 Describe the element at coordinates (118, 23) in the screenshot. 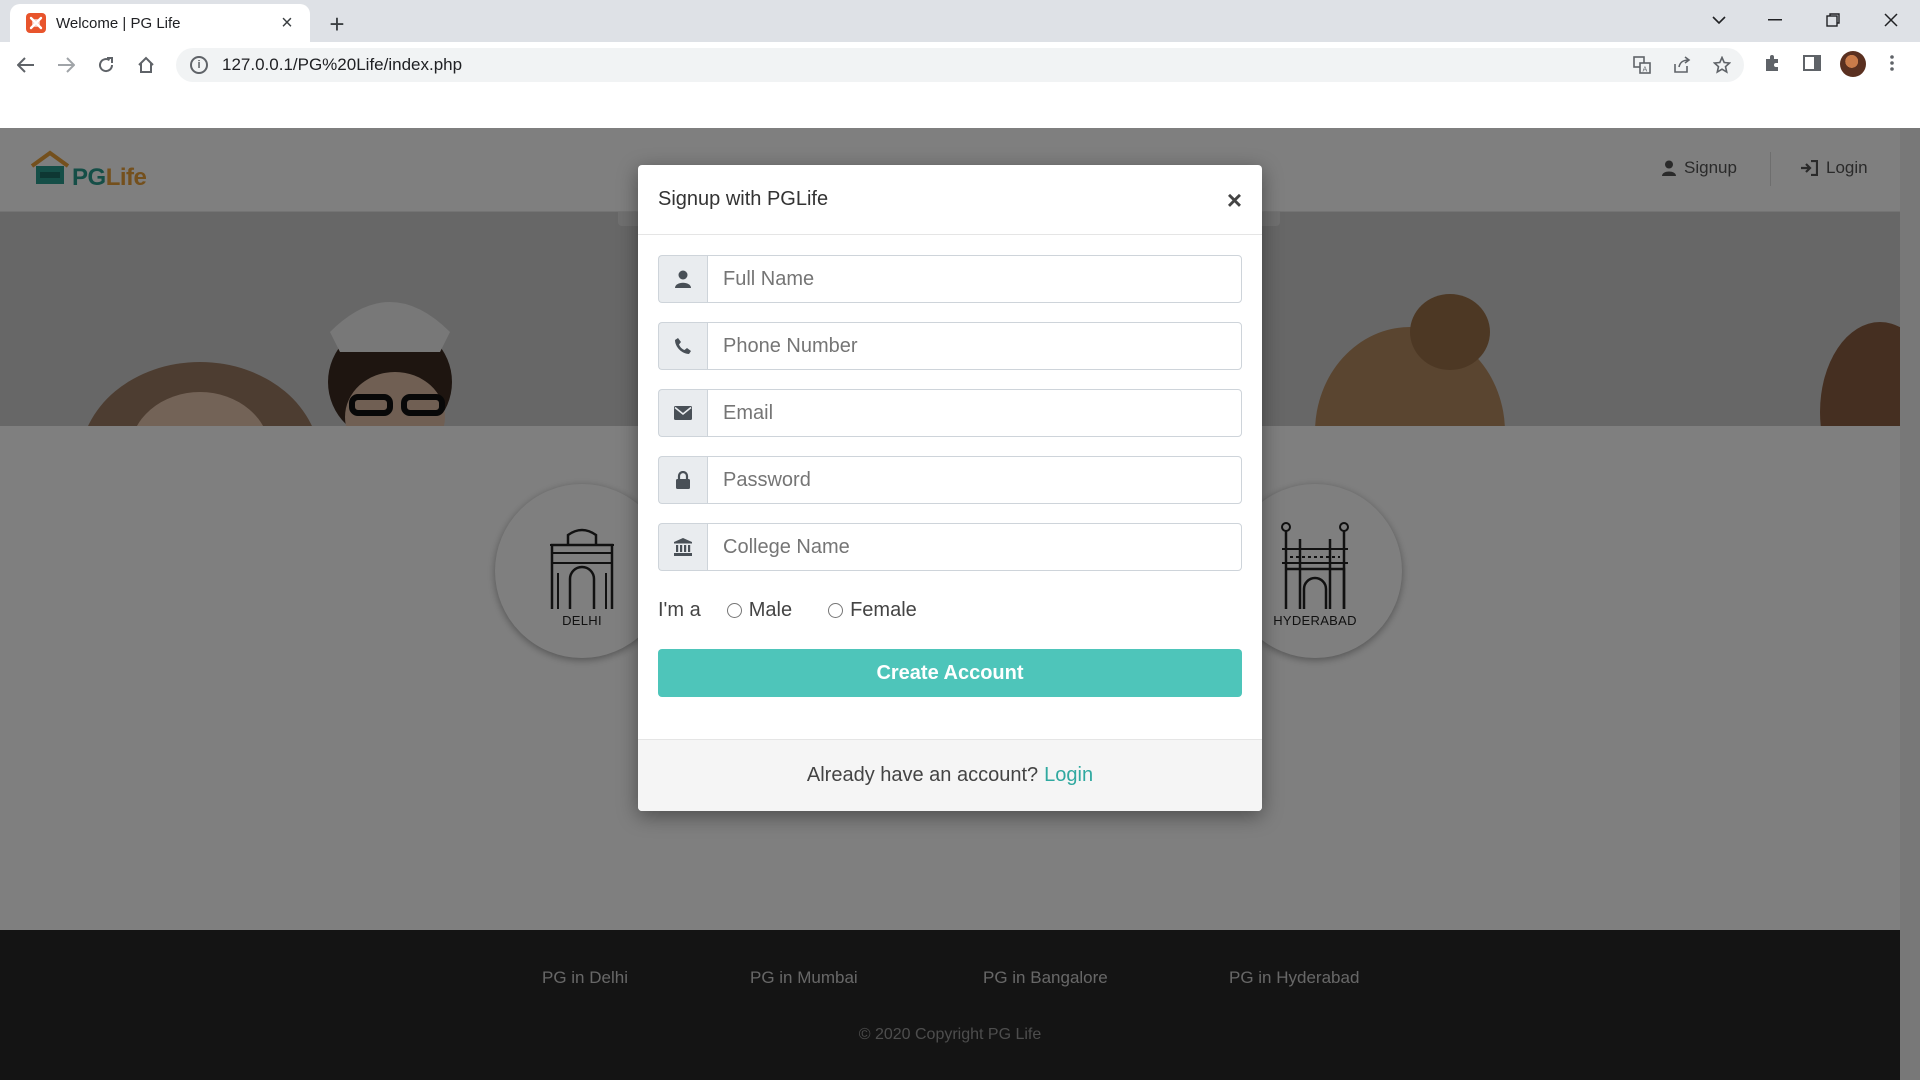

I see `tab-title: Welcome | PG Life` at that location.